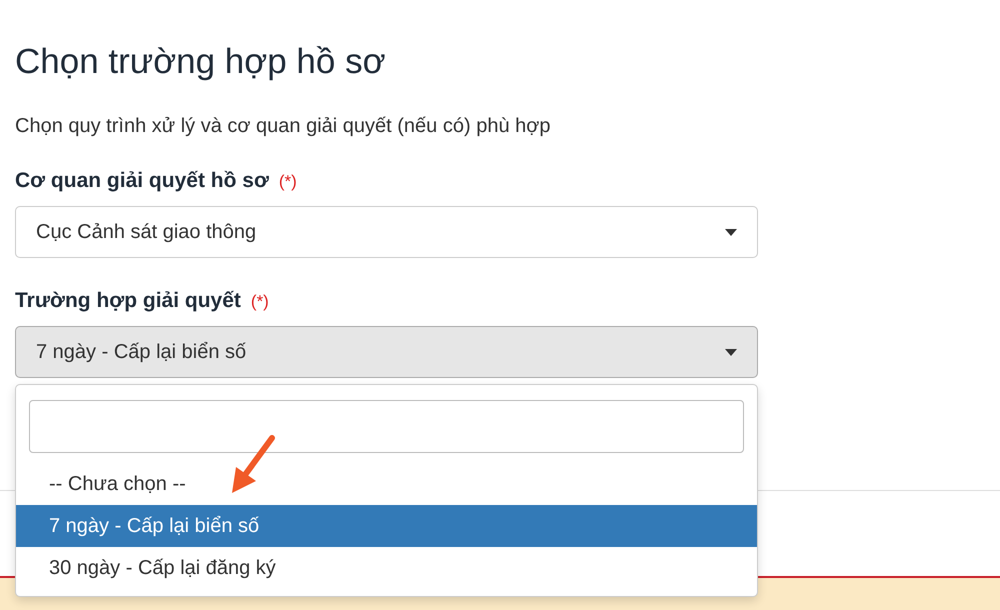  What do you see at coordinates (386, 232) in the screenshot?
I see `select-field: Cục Cảnh sát giao thông` at bounding box center [386, 232].